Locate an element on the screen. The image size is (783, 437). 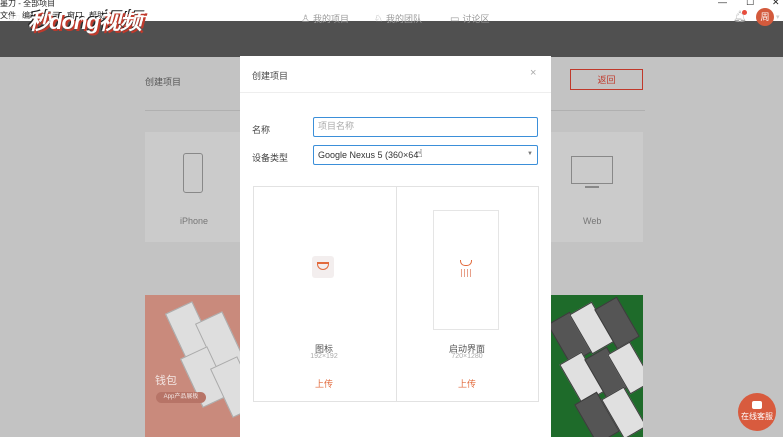
name-field-wrapper is located at coordinates (425, 127).